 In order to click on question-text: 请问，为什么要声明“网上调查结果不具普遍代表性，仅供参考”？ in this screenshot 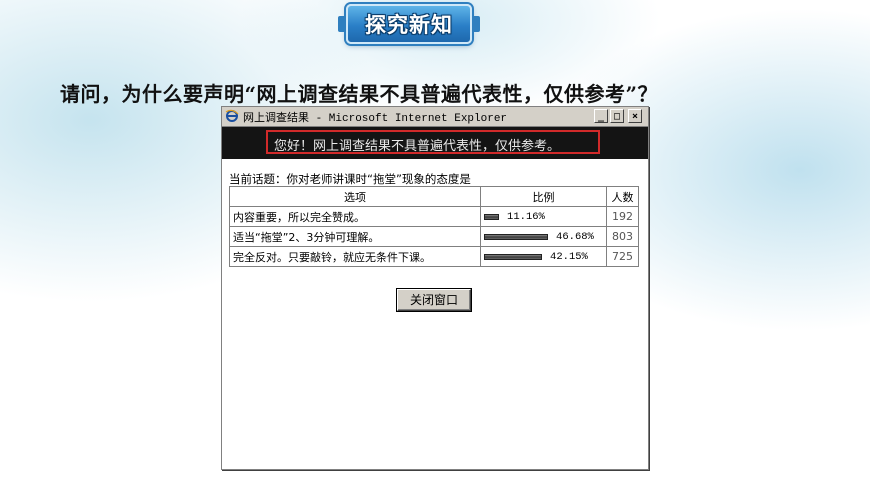, I will do `click(359, 94)`.